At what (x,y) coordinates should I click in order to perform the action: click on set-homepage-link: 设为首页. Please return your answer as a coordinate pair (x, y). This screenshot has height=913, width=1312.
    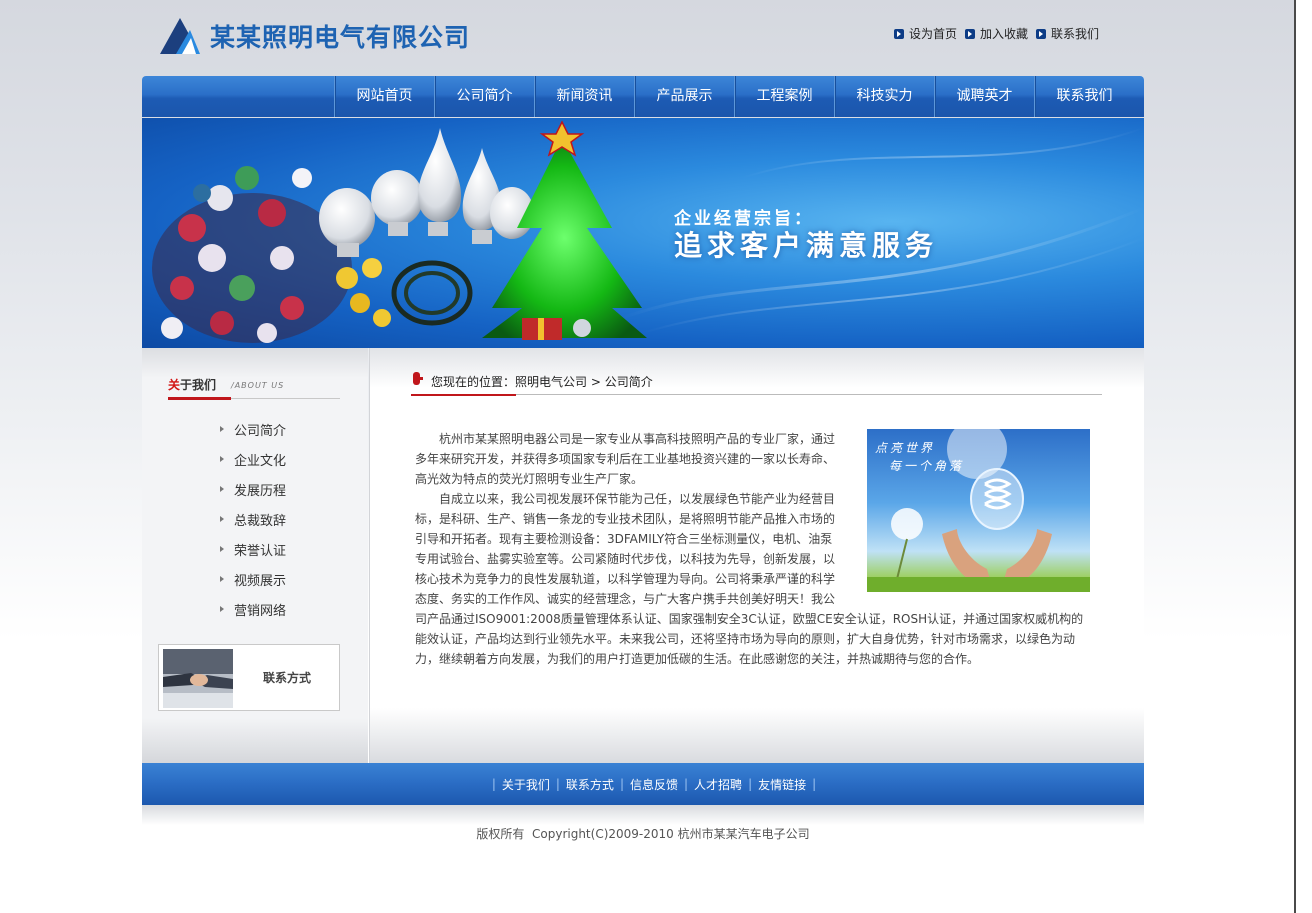
    Looking at the image, I should click on (925, 33).